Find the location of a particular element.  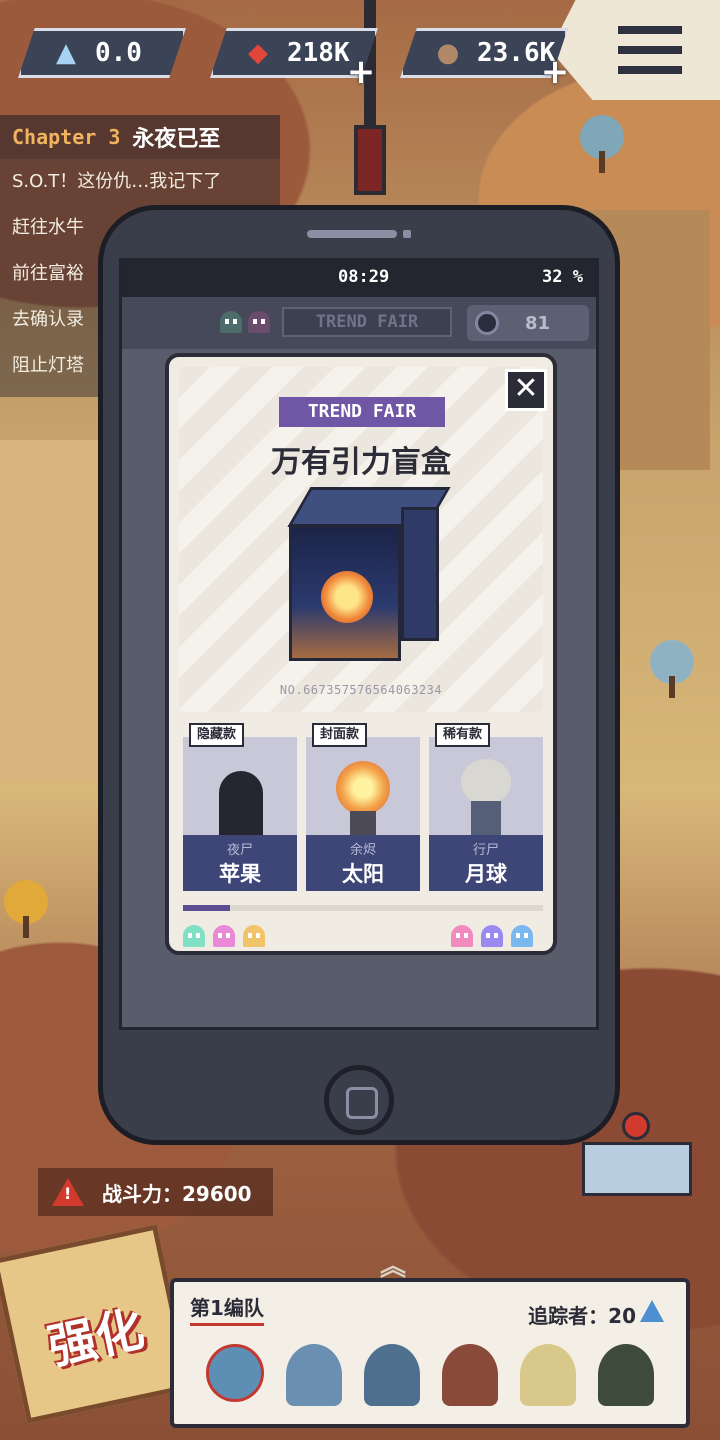

quest-item: S.O.T！这份仇…我记下了 is located at coordinates (140, 182).